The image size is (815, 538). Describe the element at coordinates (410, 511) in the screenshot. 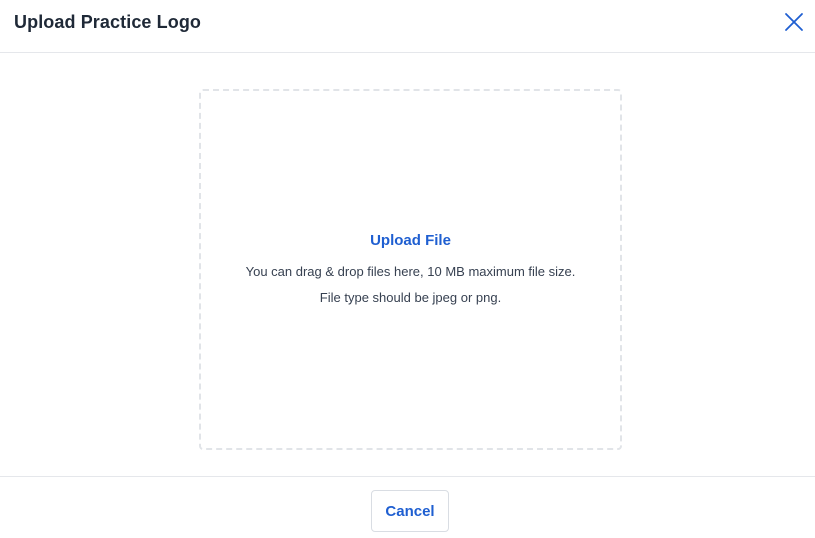

I see `cancel-button: Cancel` at that location.